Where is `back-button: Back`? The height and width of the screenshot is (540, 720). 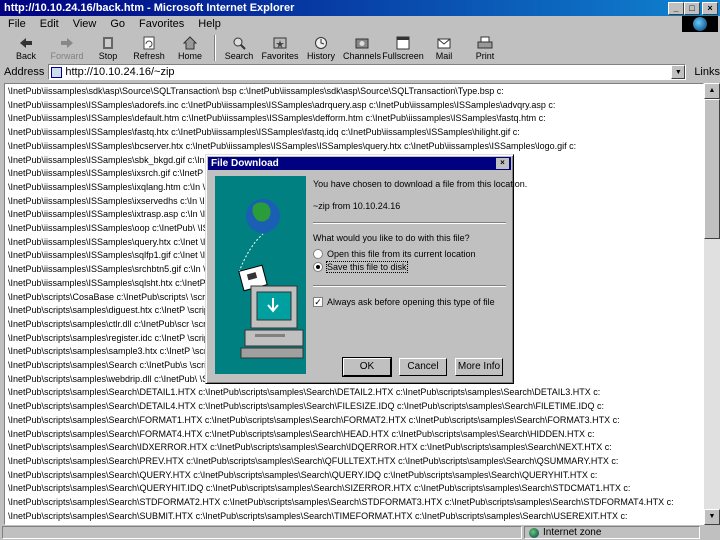 back-button: Back is located at coordinates (26, 48).